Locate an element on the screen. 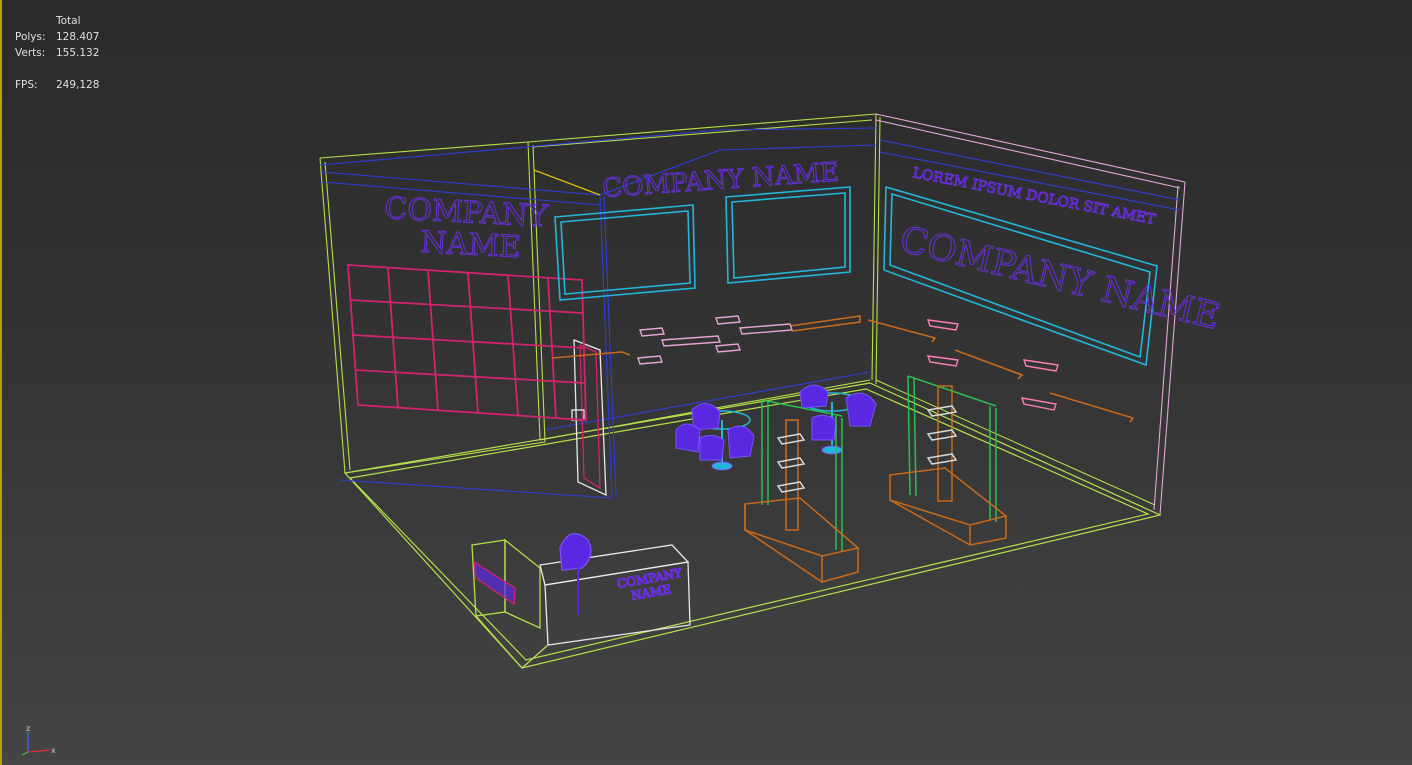 The height and width of the screenshot is (765, 1412). reception-counter: COMPANY NAME is located at coordinates (581, 600).